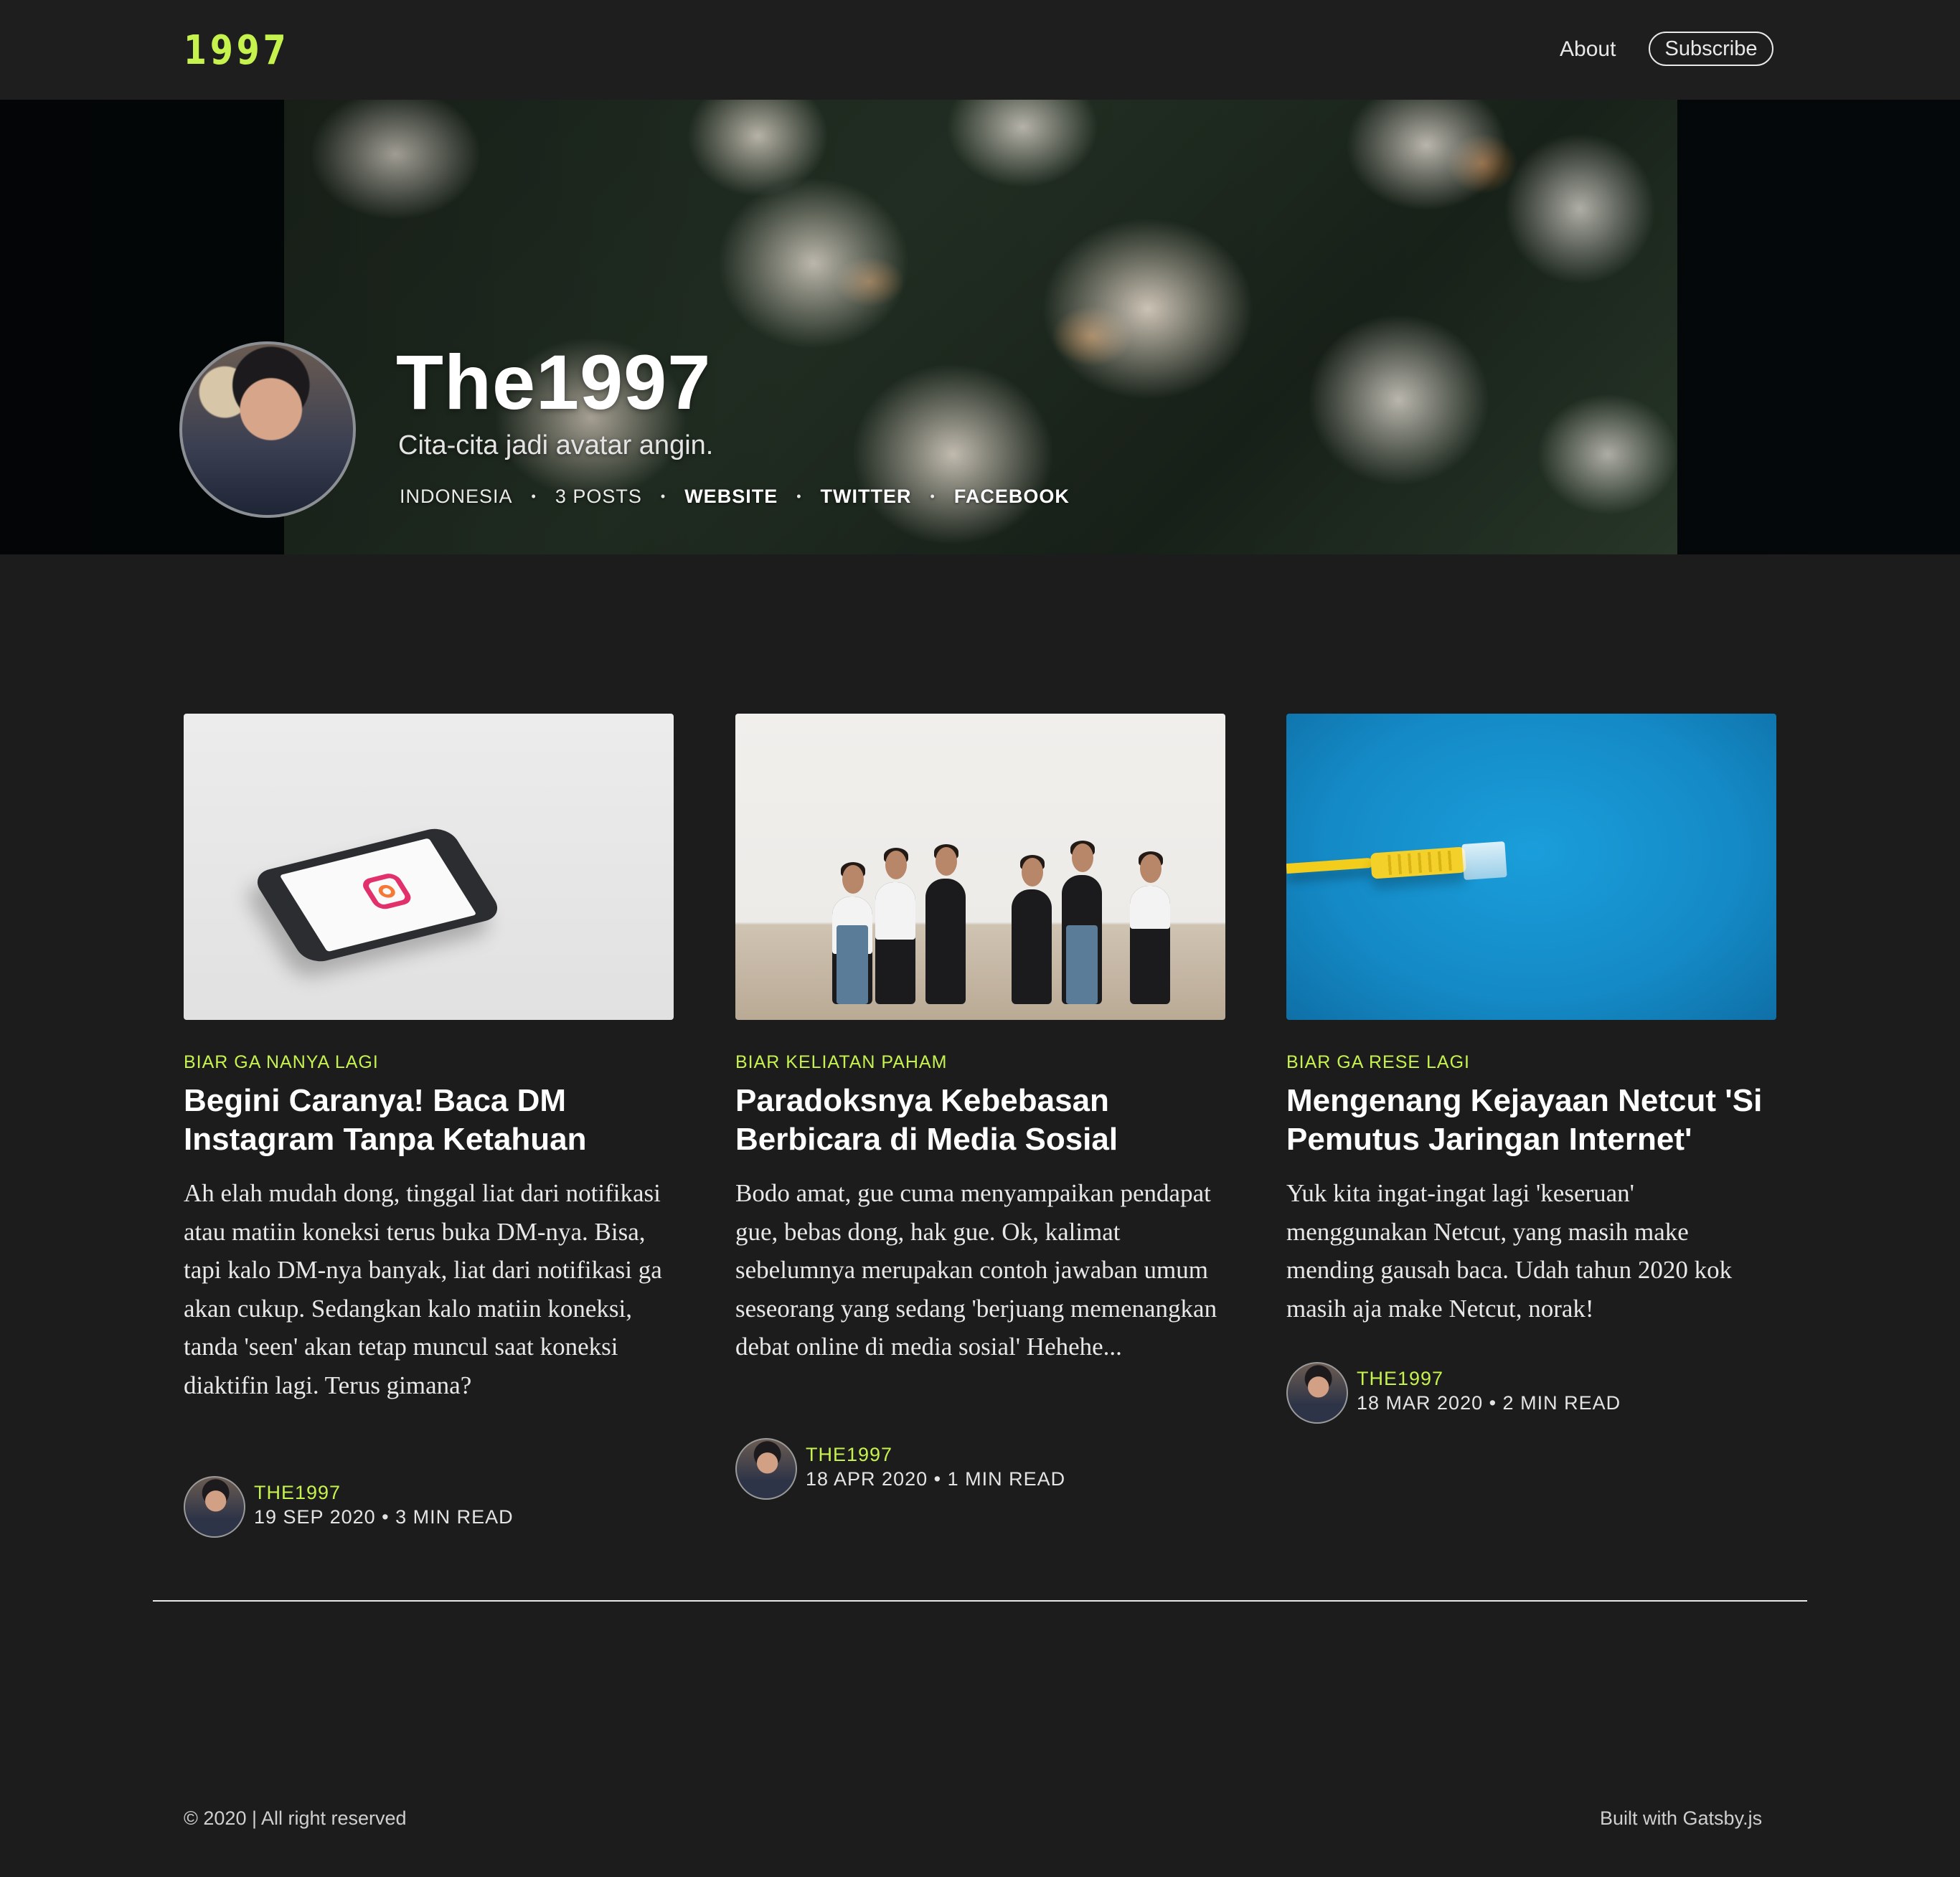 This screenshot has height=1877, width=1960. I want to click on post-tag: BIAR GA NANYA LAGI, so click(281, 1062).